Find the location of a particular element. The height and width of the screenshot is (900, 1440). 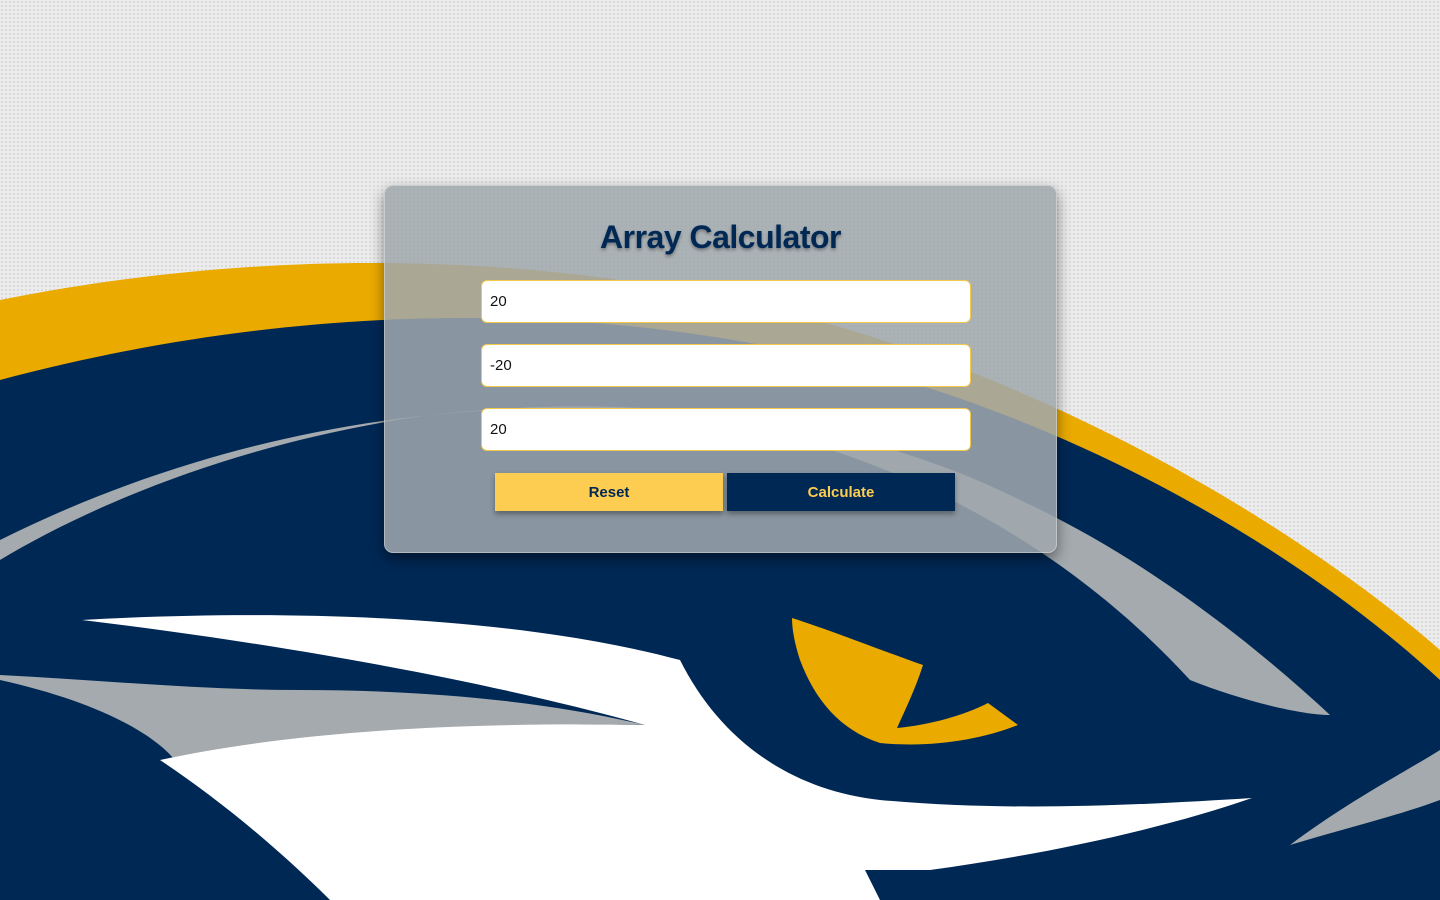

calculate-button: Calculate is located at coordinates (841, 492).